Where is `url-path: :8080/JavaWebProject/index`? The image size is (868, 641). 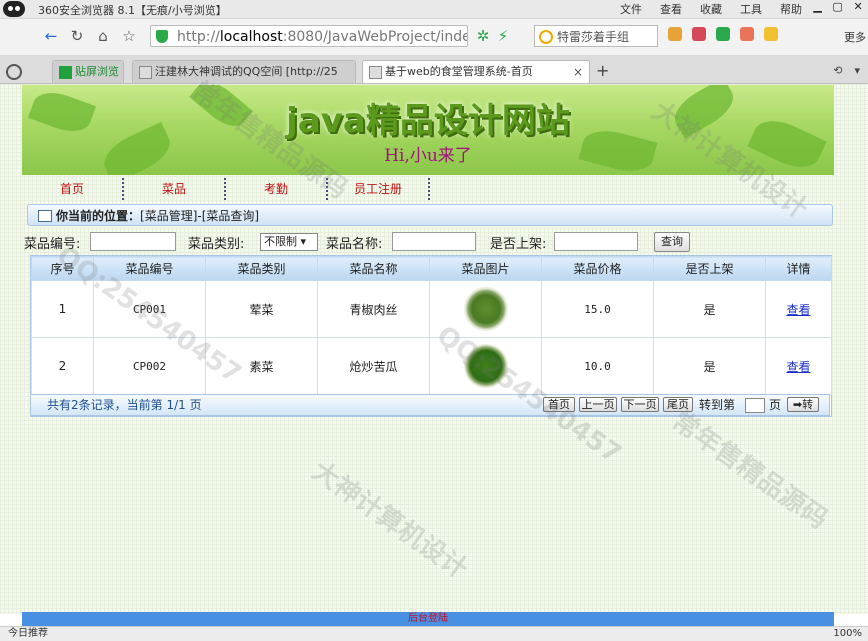
url-path: :8080/JavaWebProject/index is located at coordinates (375, 37).